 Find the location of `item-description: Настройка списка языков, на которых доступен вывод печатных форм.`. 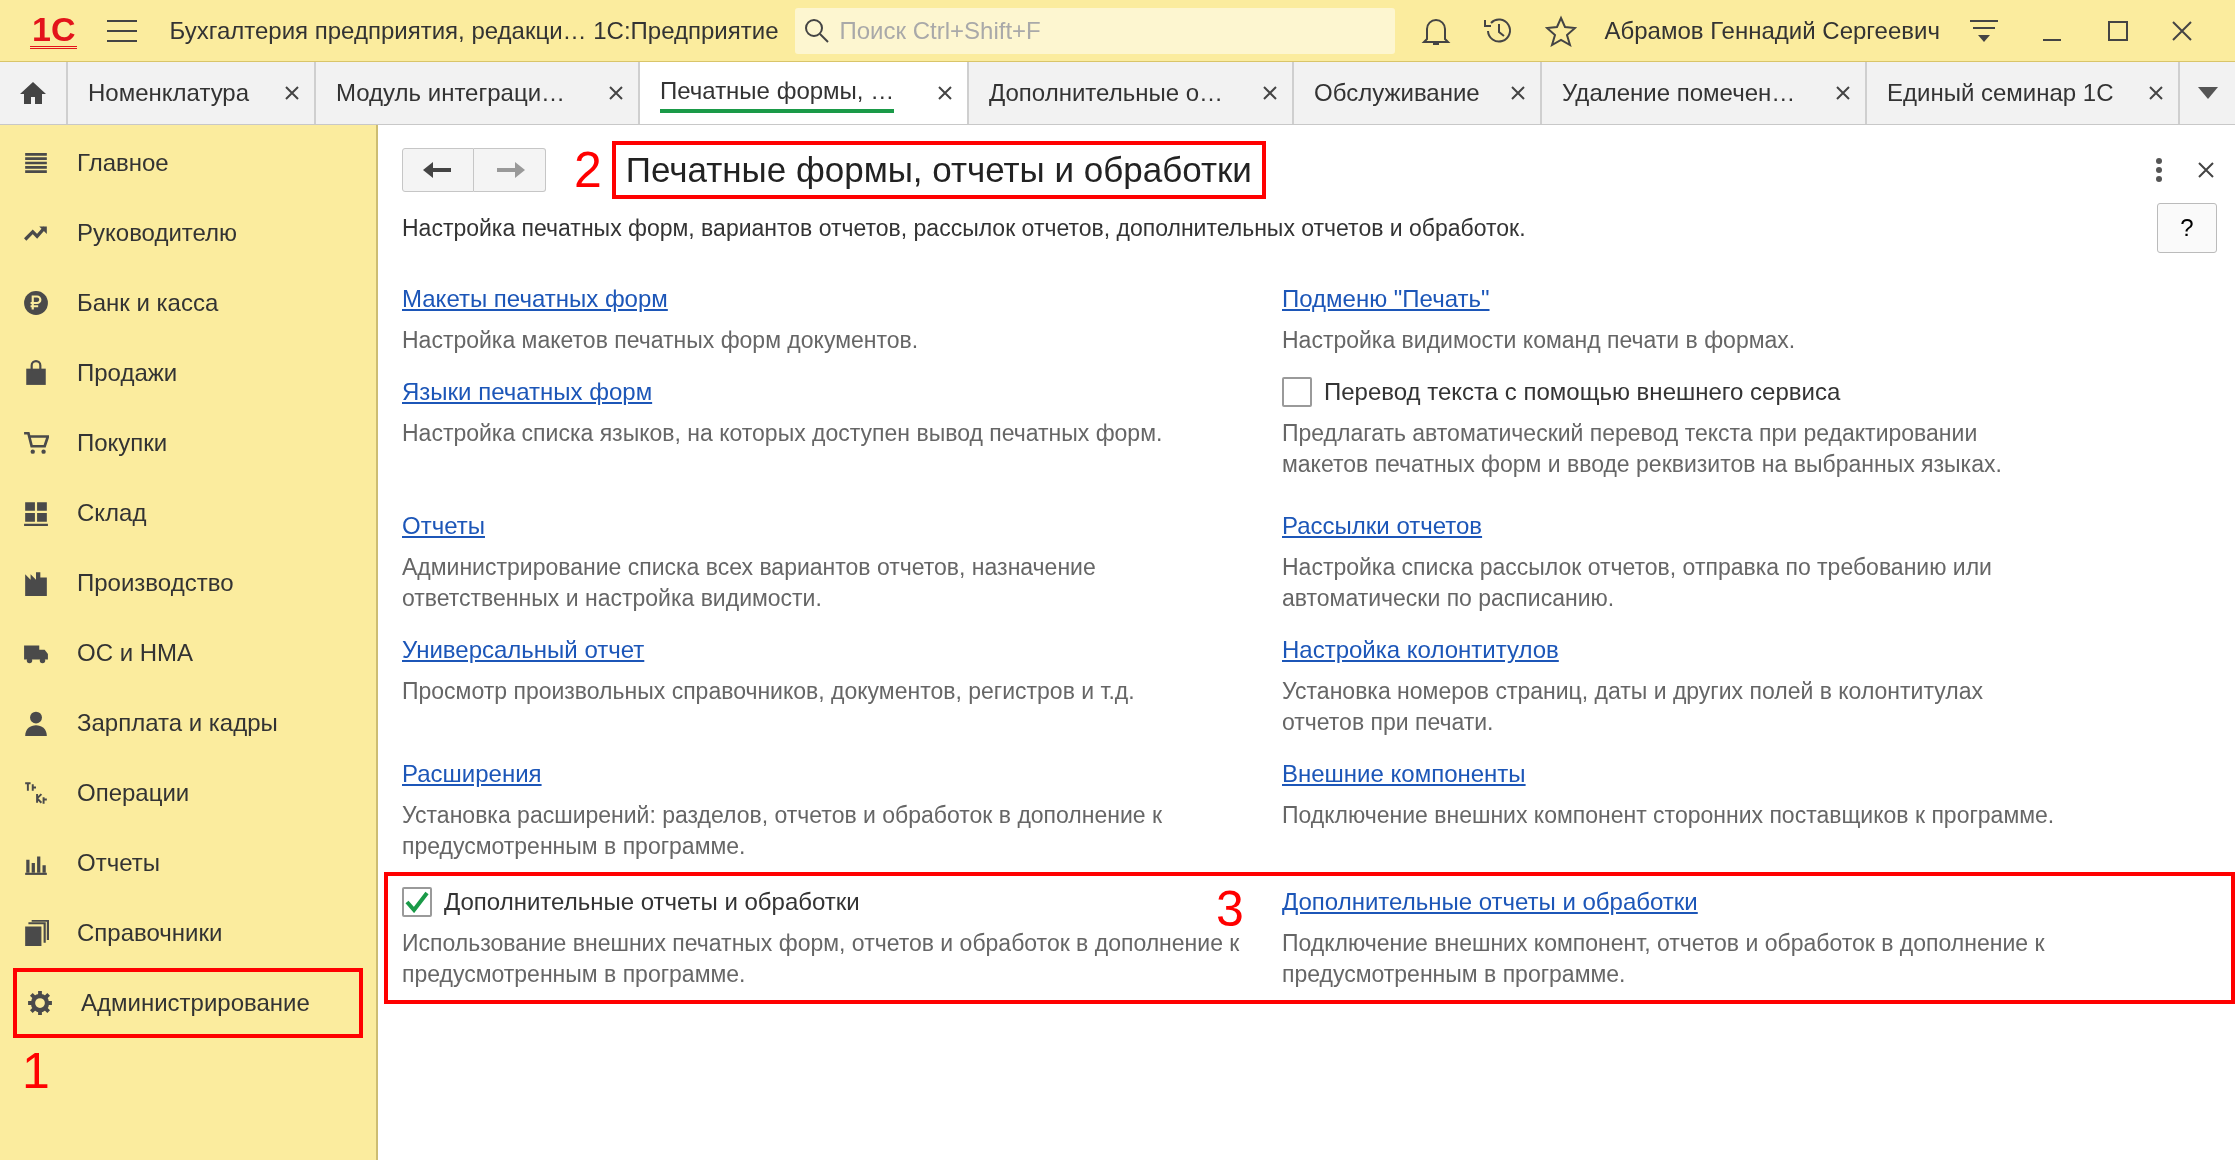

item-description: Настройка списка языков, на которых доступен вывод печатных форм. is located at coordinates (783, 433).